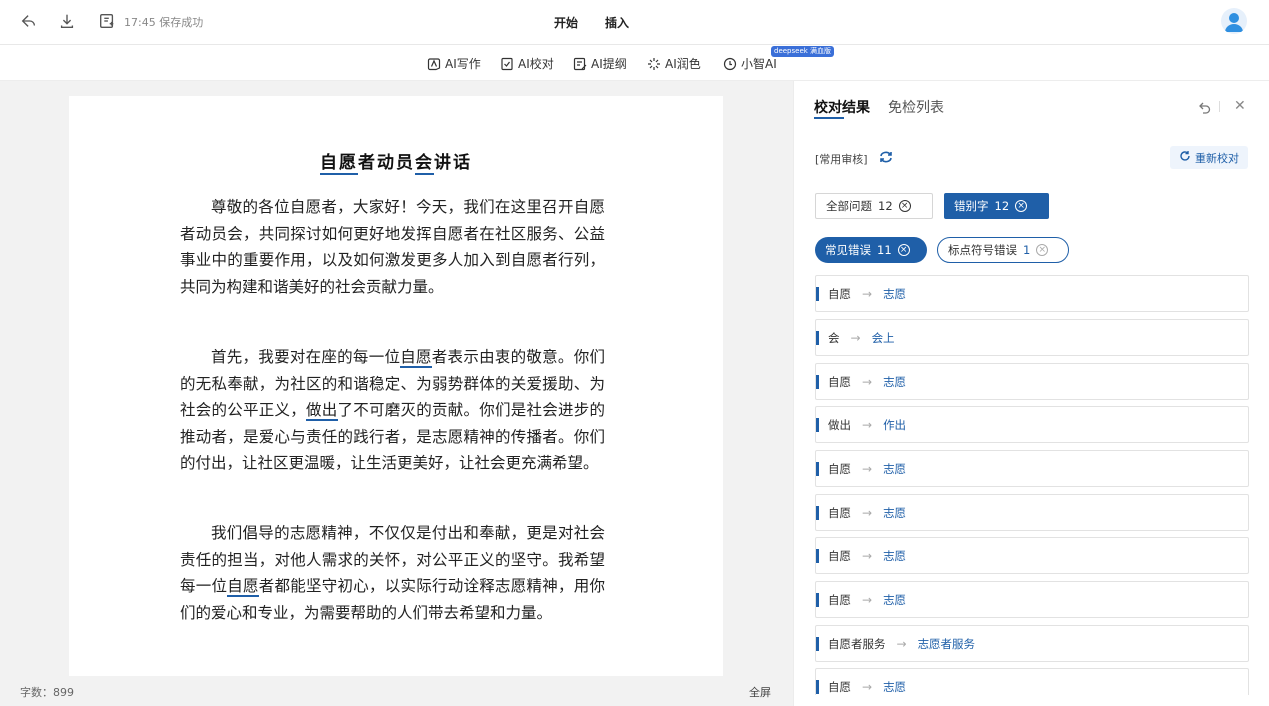 Image resolution: width=1269 pixels, height=706 pixels. I want to click on deepseek-badge: deepseek 满血版, so click(803, 51).